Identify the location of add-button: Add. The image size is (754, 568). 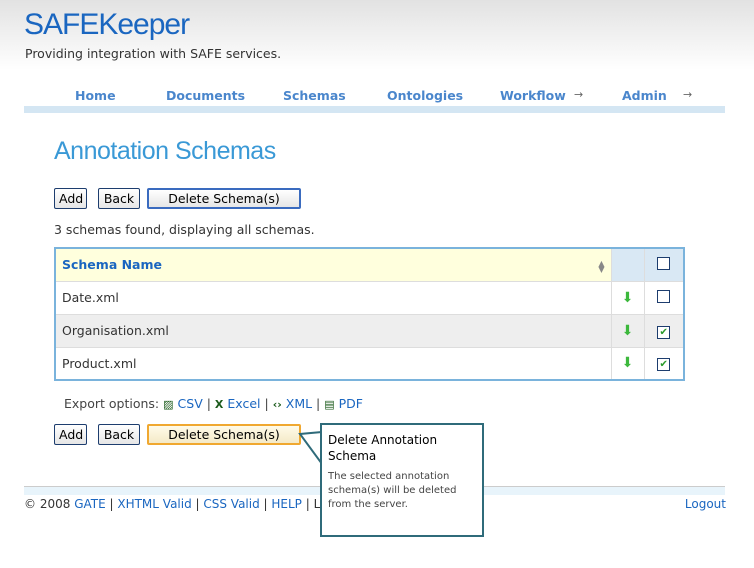
(70, 198).